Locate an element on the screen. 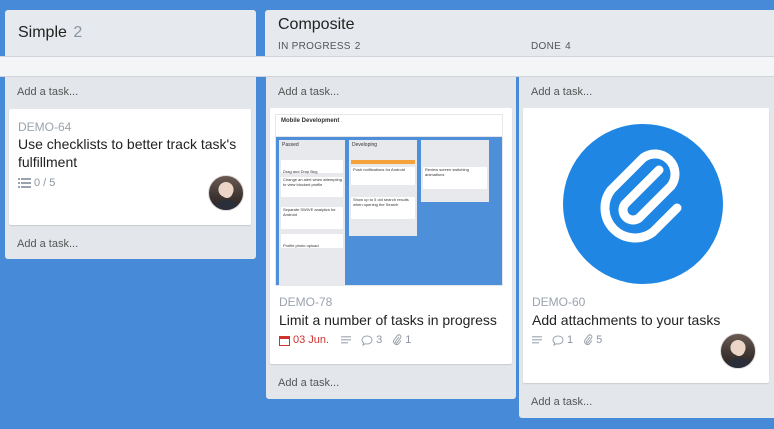 The height and width of the screenshot is (429, 774). calendar-icon is located at coordinates (284, 340).